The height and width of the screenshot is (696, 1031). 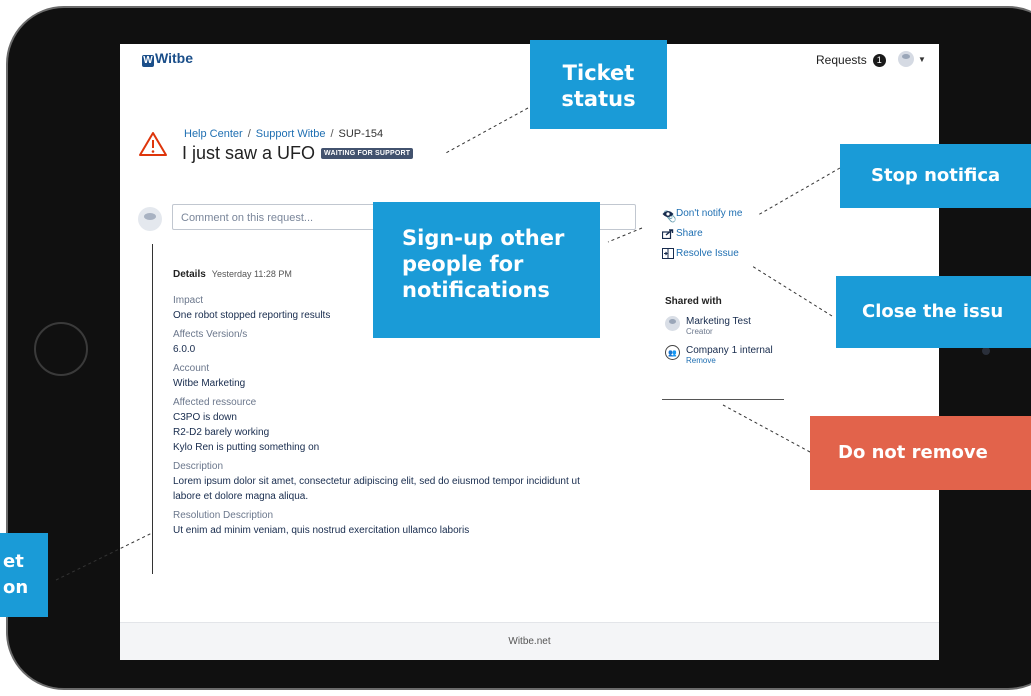 What do you see at coordinates (935, 176) in the screenshot?
I see `callout-stop-notifications: Stop notifica` at bounding box center [935, 176].